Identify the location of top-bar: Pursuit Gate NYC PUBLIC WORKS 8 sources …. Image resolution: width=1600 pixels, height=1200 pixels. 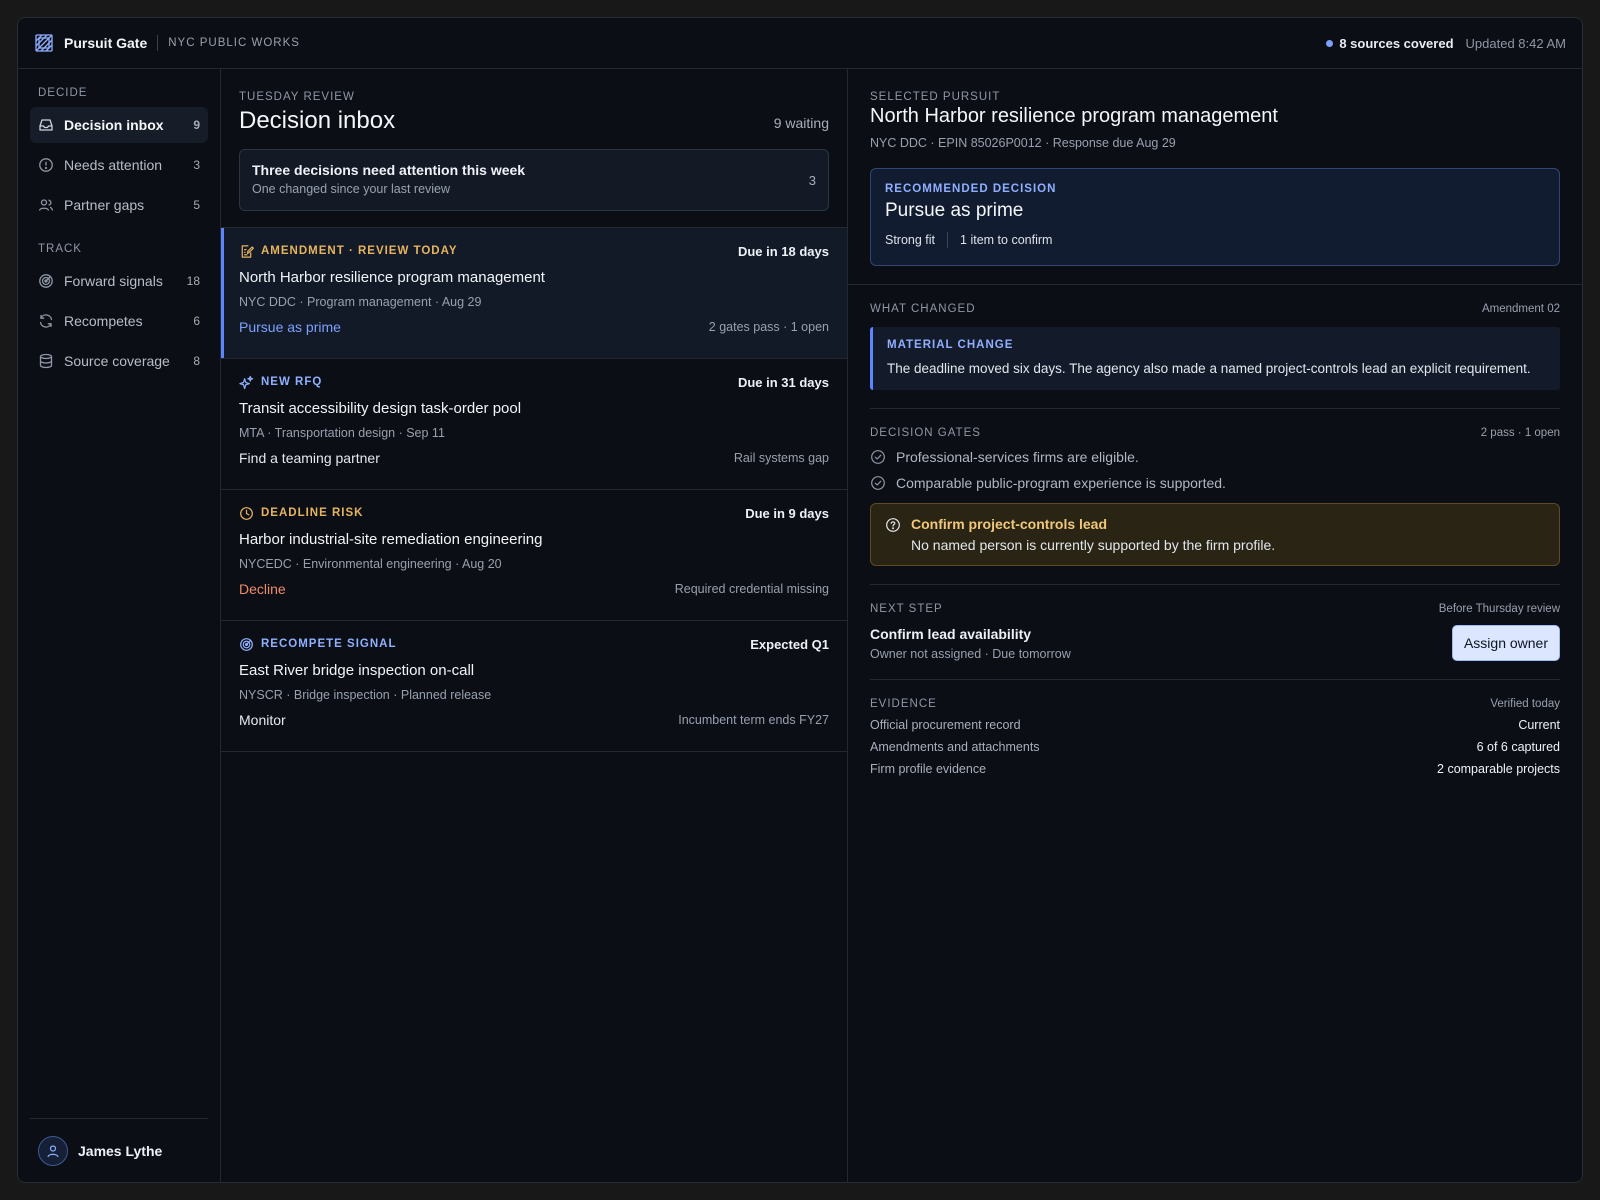
(800, 43).